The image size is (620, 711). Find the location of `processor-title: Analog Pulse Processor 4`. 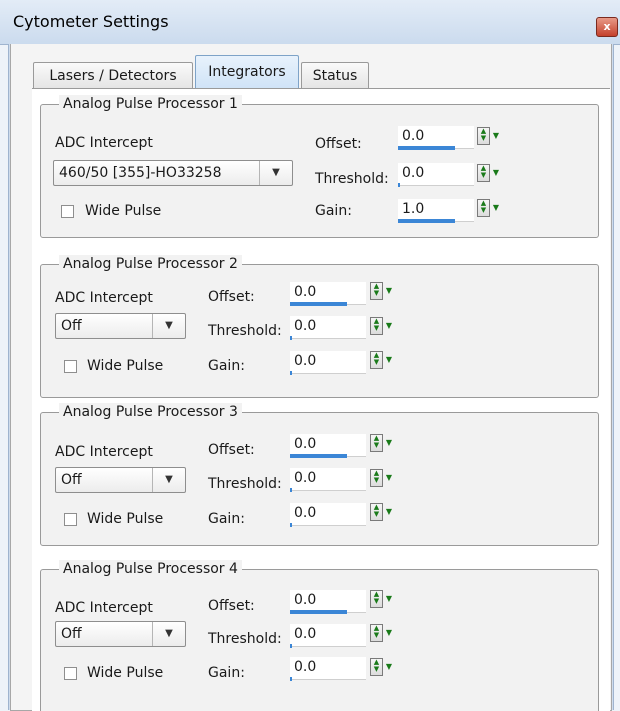

processor-title: Analog Pulse Processor 4 is located at coordinates (150, 569).